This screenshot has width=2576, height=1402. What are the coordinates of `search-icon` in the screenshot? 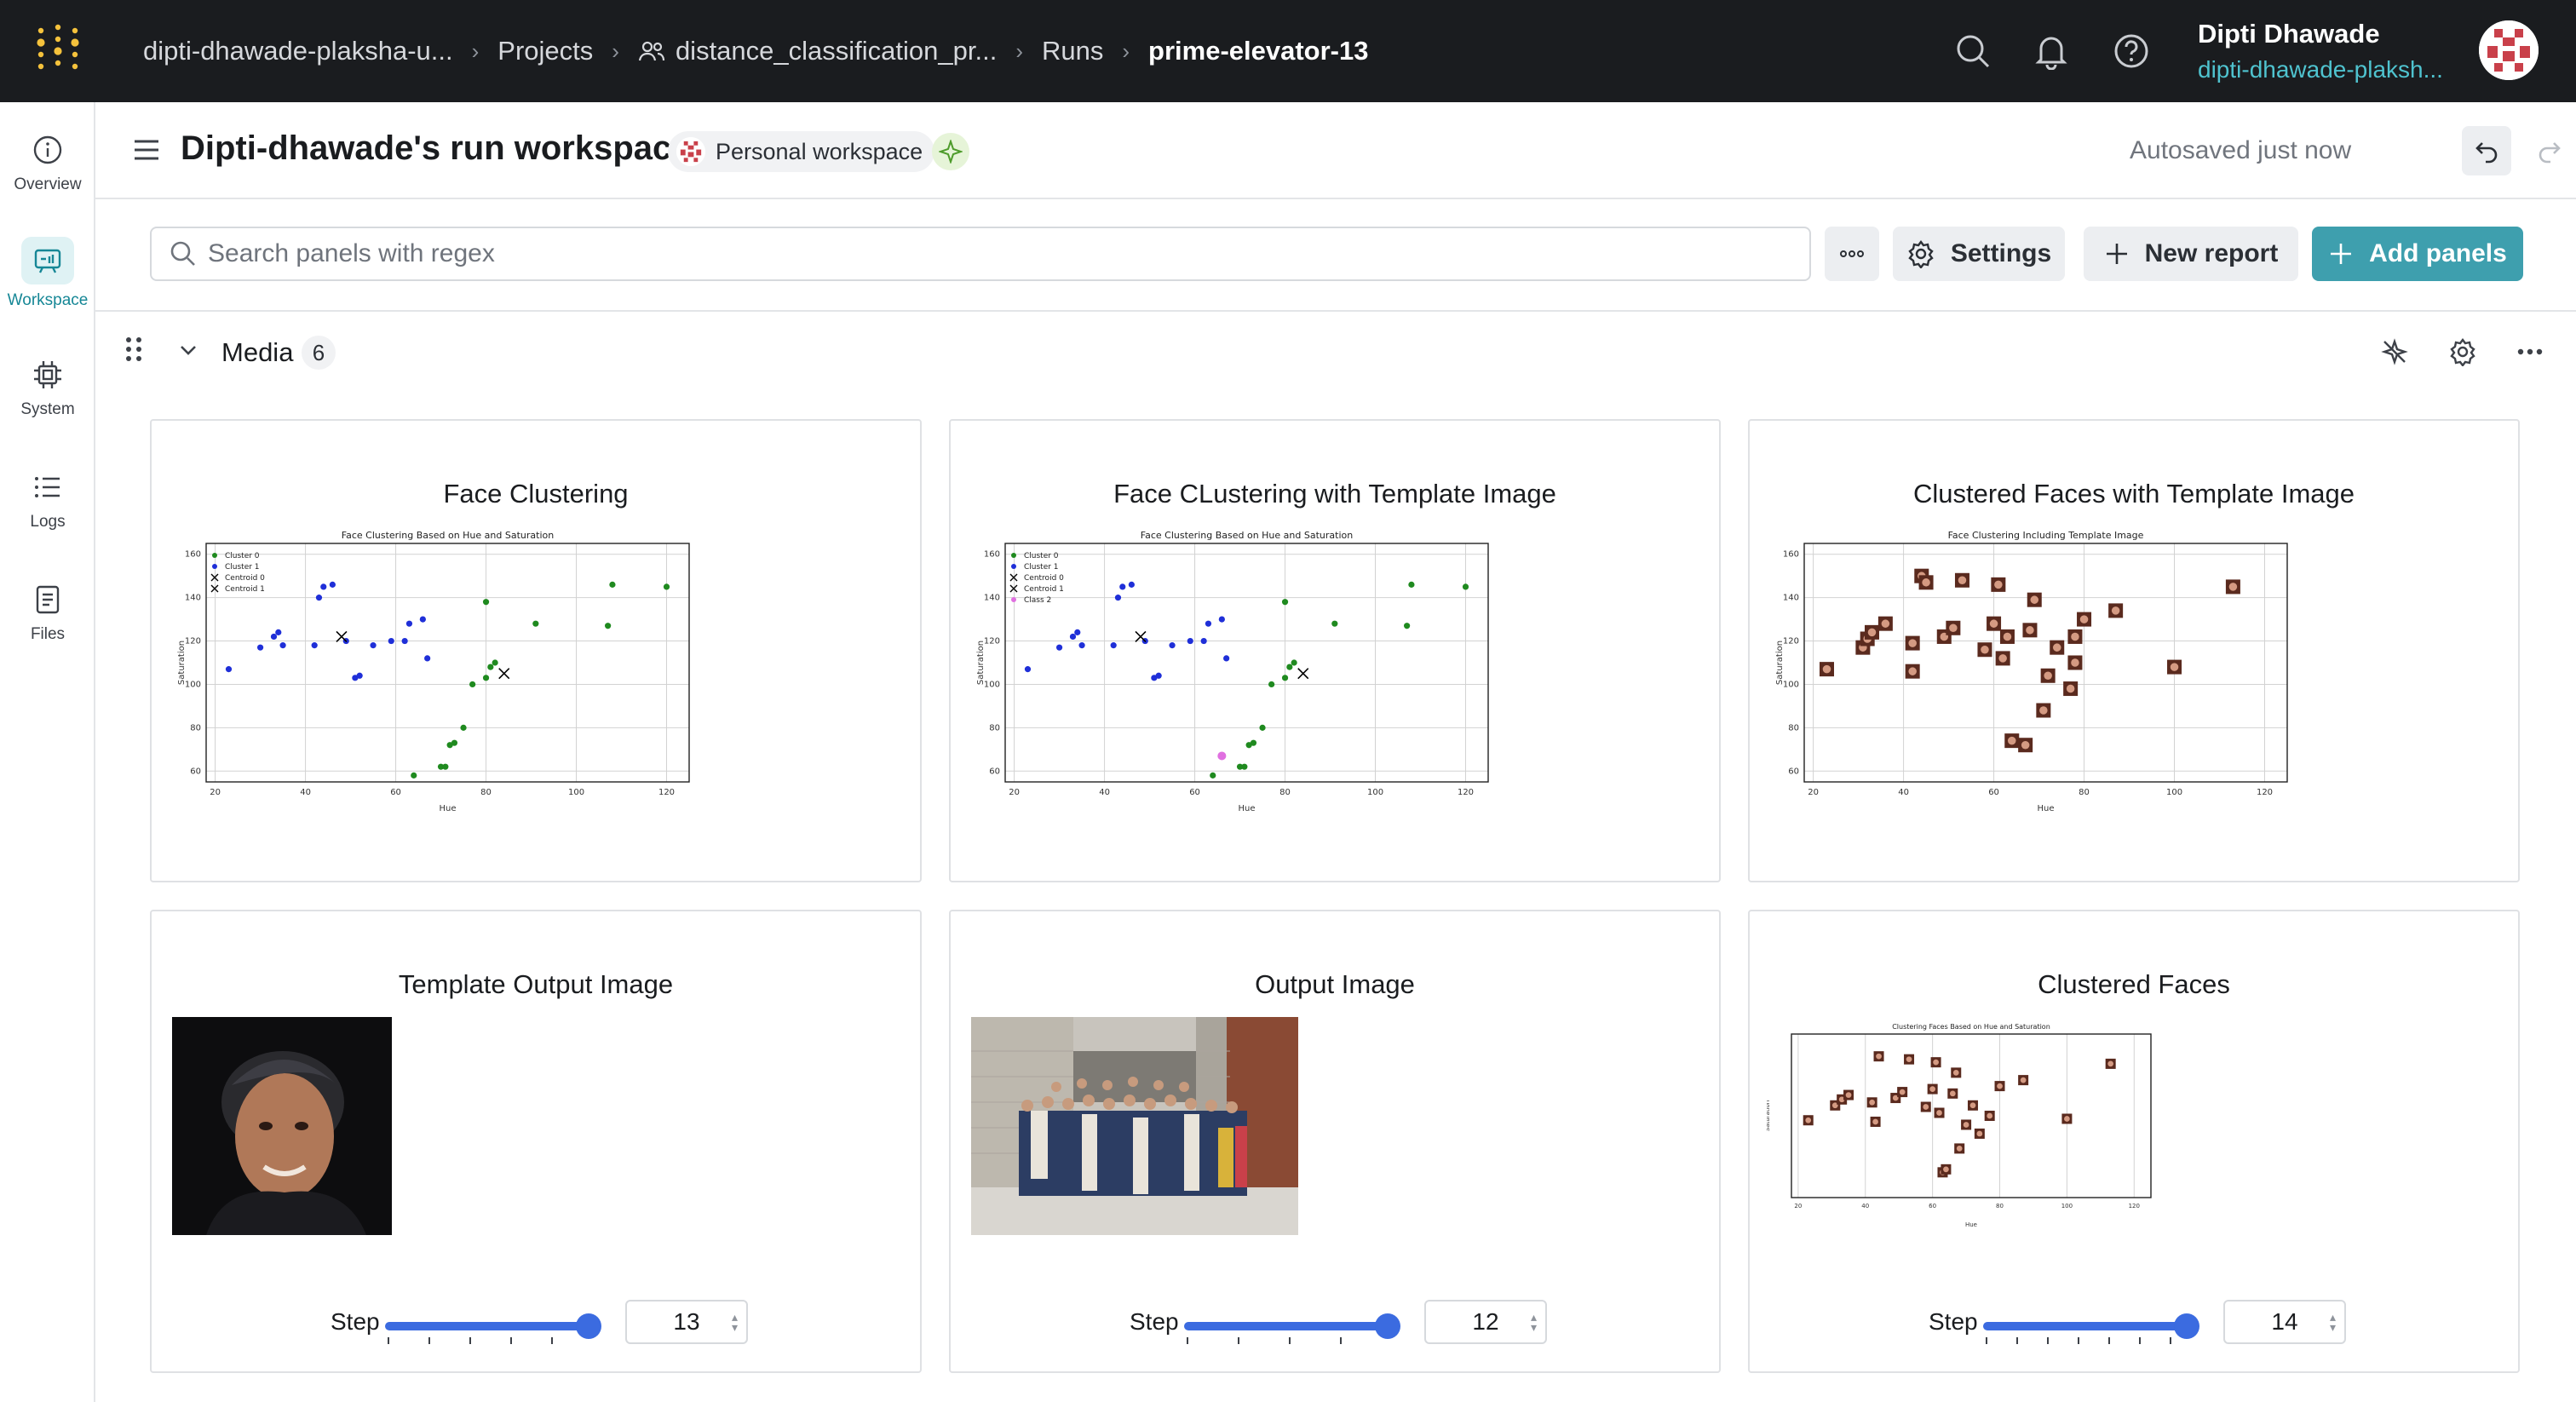 It's located at (1973, 51).